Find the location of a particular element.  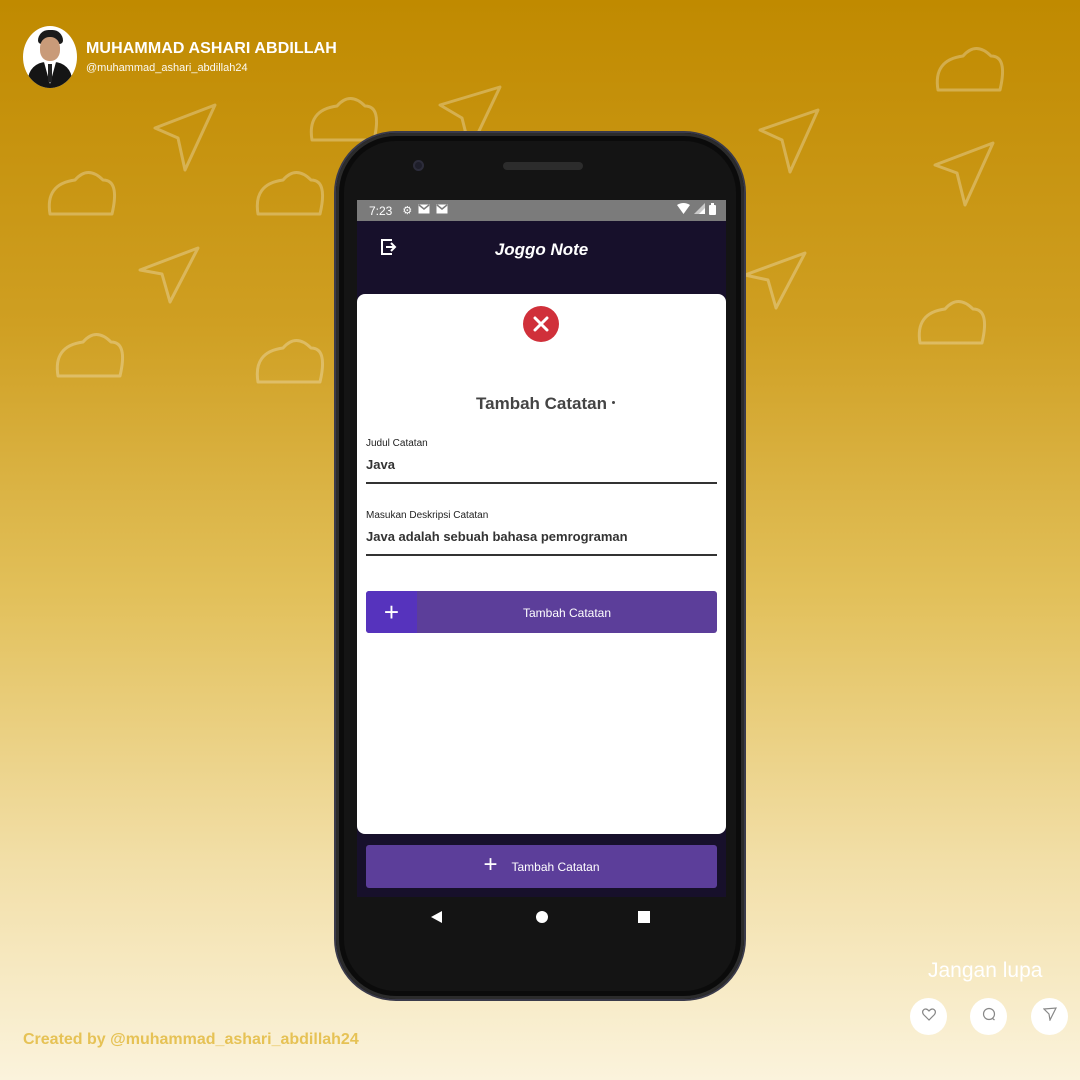

like-button is located at coordinates (928, 1016).